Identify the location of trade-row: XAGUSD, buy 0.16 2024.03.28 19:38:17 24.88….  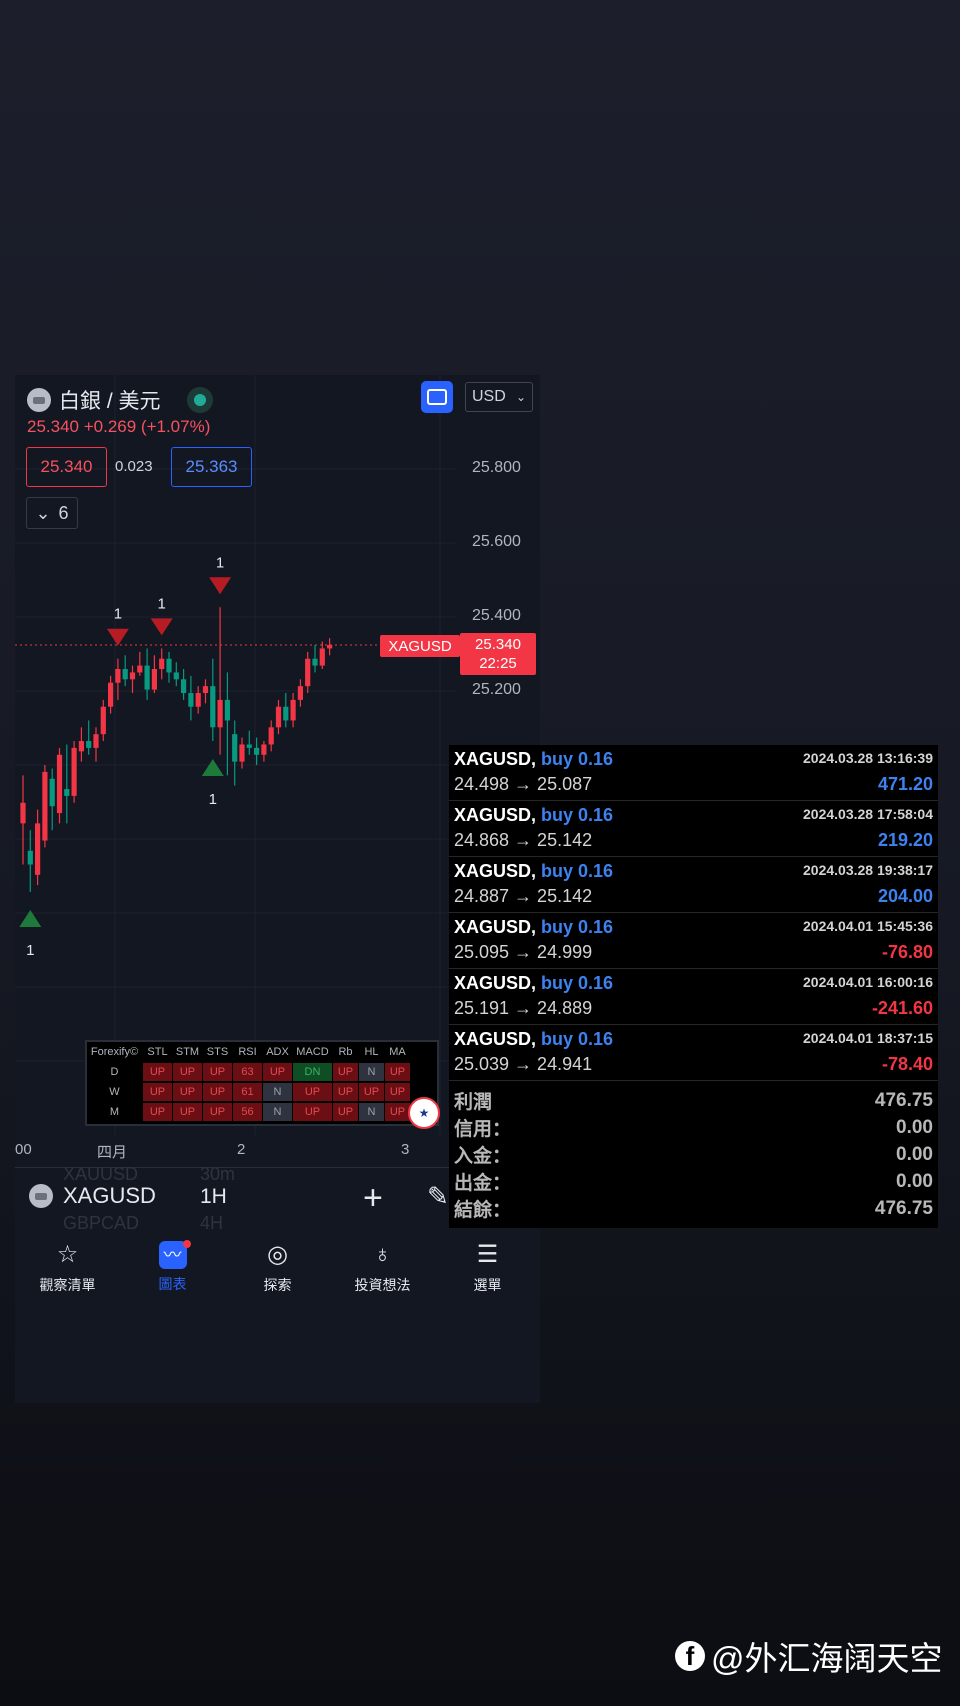
(693, 885).